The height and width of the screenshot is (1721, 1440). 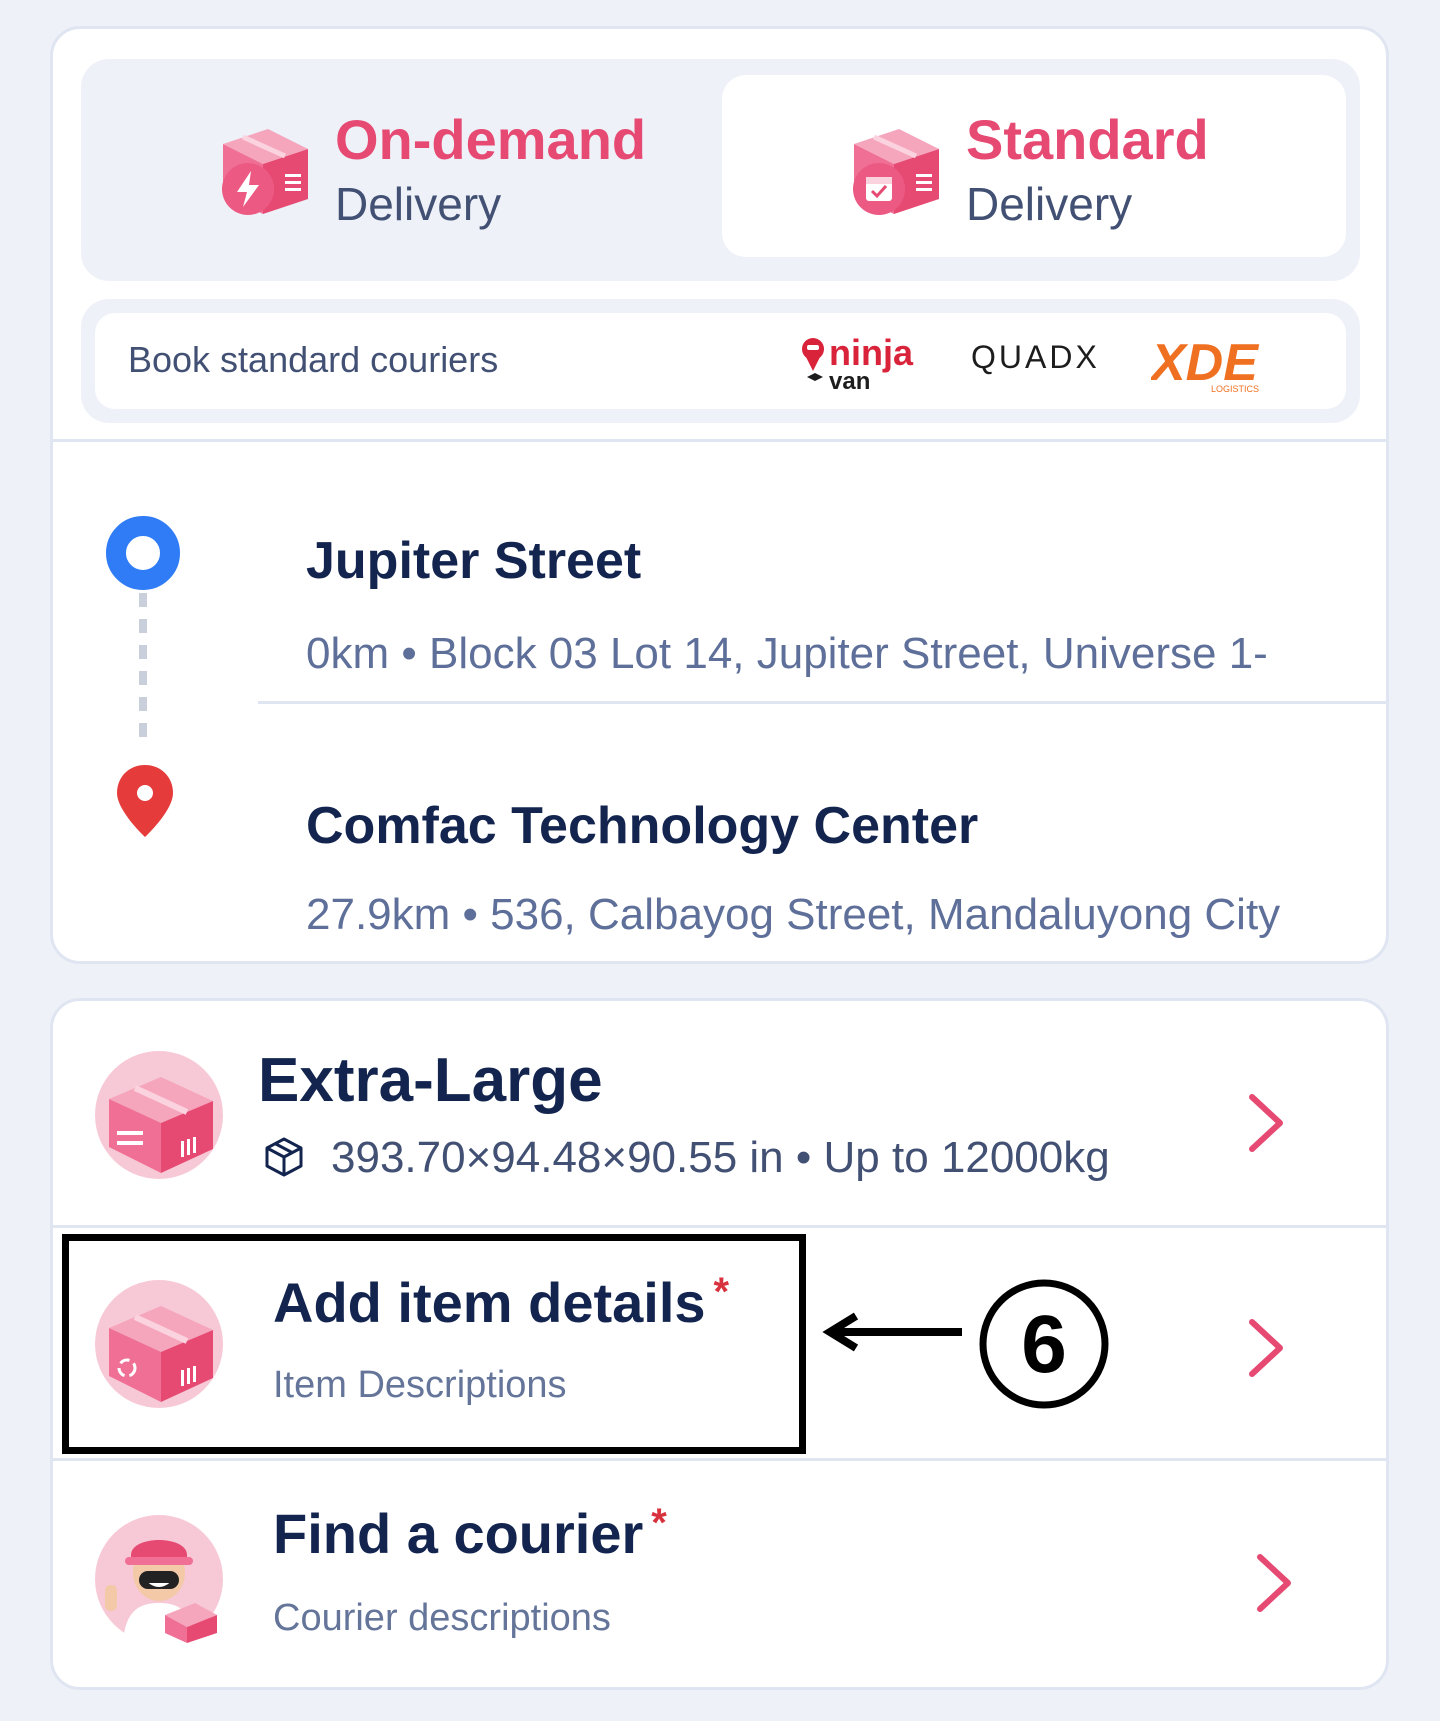 What do you see at coordinates (719, 1574) in the screenshot?
I see `find-courier-row: Find a courier * Courier descriptions` at bounding box center [719, 1574].